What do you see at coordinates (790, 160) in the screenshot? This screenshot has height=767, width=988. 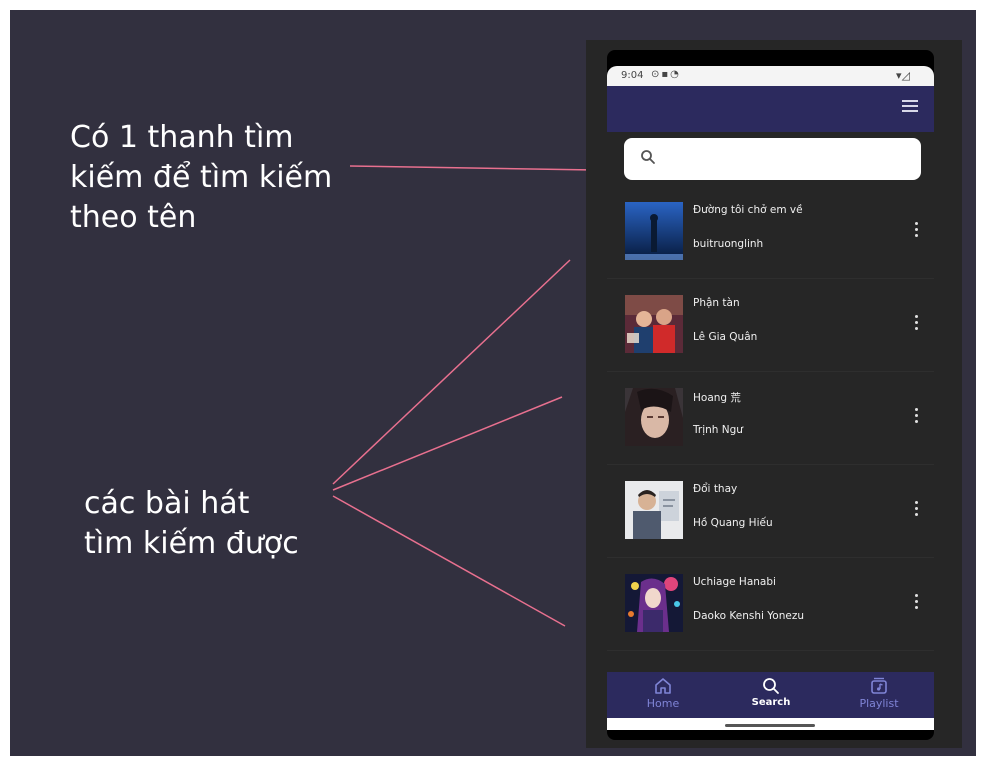 I see `search-input` at bounding box center [790, 160].